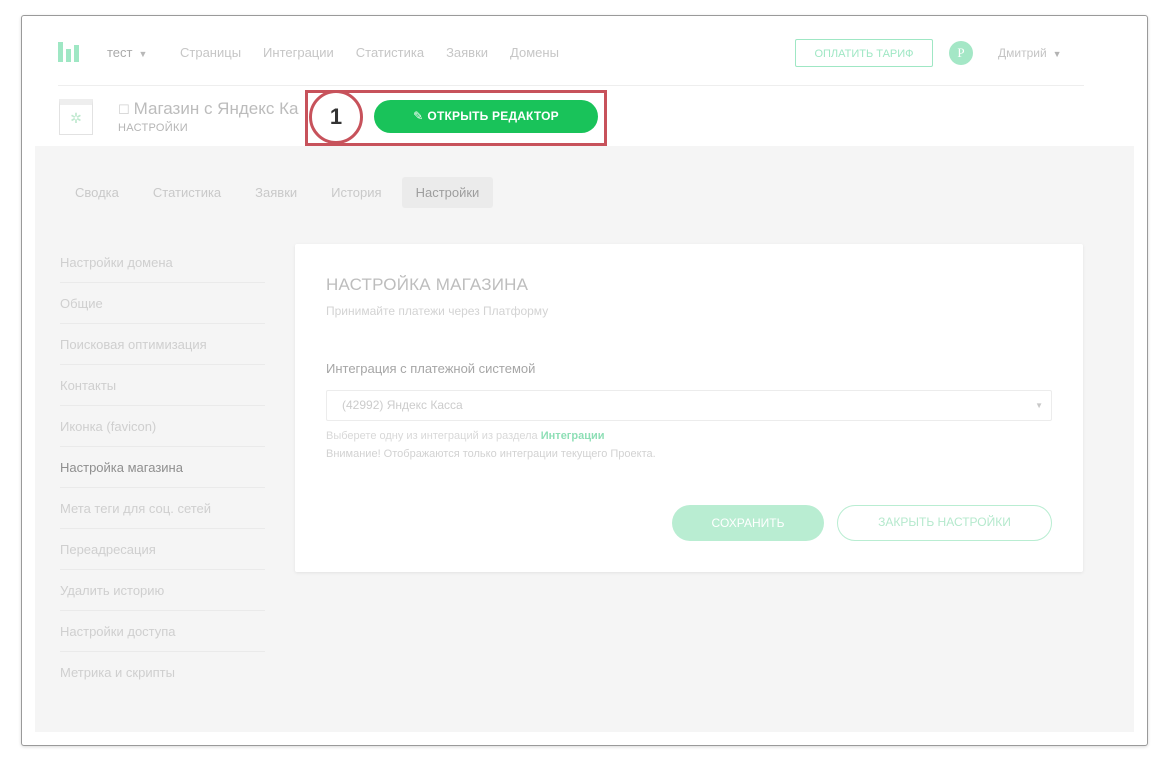  Describe the element at coordinates (216, 108) in the screenshot. I see `page-title-text: Магазин с Яндекс Ка` at that location.